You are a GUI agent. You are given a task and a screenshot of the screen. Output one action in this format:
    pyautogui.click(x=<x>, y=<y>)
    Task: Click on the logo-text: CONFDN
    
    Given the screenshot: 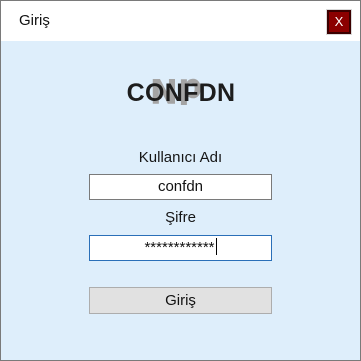 What is the action you would take?
    pyautogui.click(x=181, y=93)
    